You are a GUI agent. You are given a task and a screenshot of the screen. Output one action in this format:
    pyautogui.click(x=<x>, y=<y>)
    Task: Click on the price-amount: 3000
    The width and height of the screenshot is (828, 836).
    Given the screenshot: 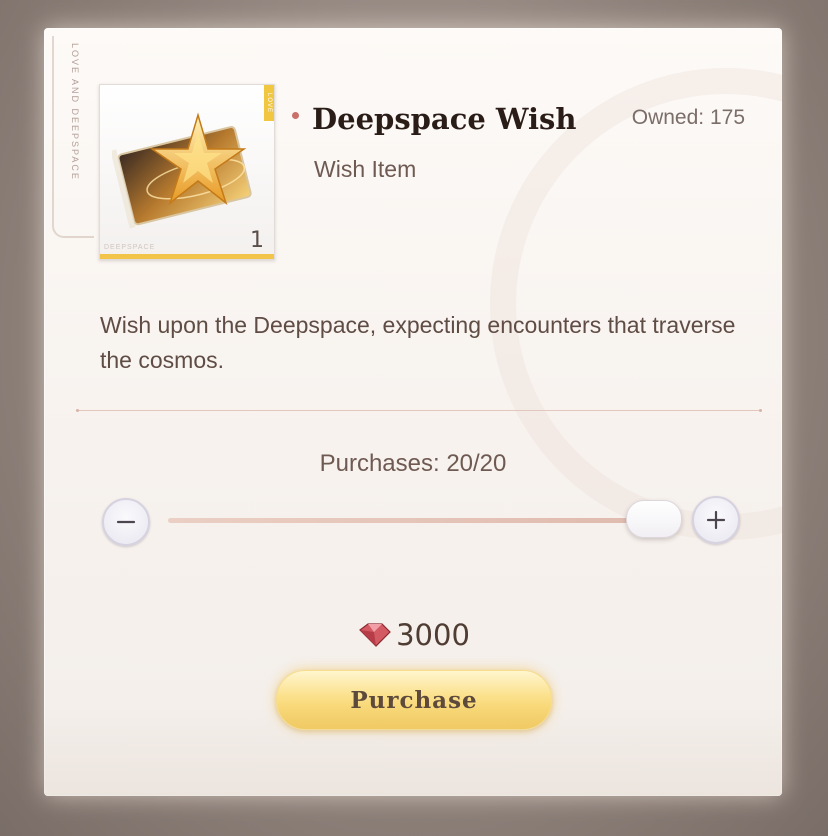 What is the action you would take?
    pyautogui.click(x=433, y=635)
    